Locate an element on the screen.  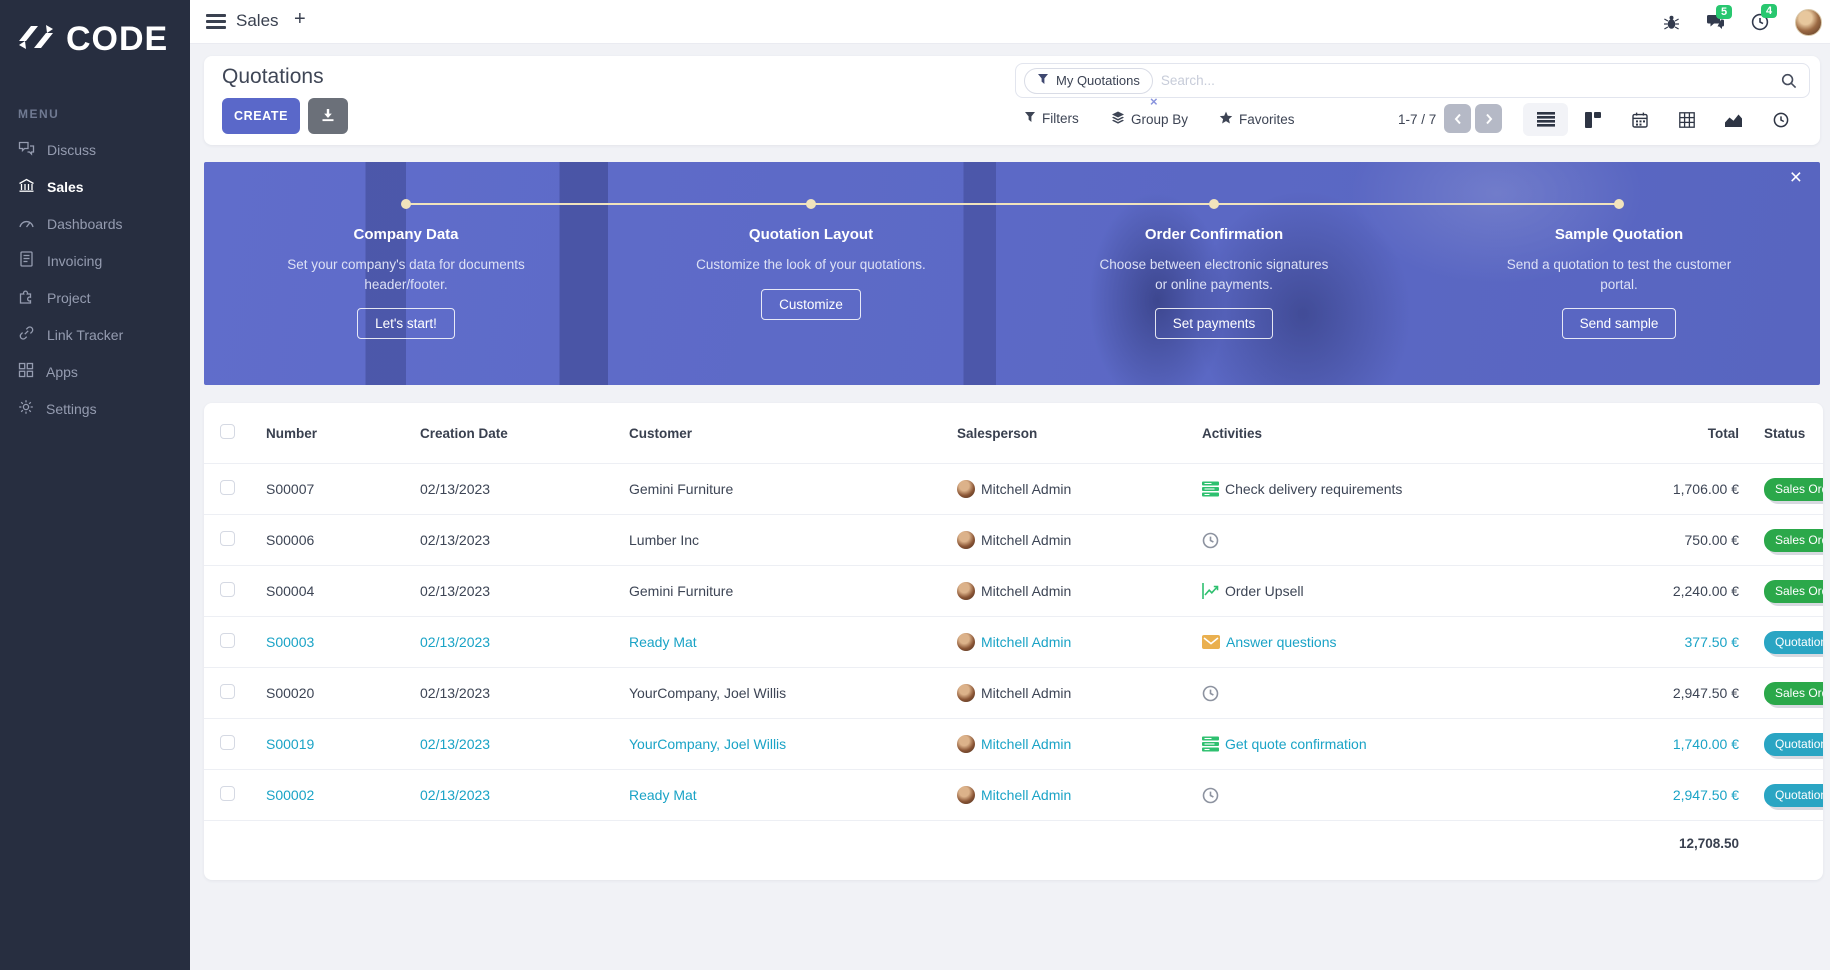
column-header-status: Status is located at coordinates (1781, 433).